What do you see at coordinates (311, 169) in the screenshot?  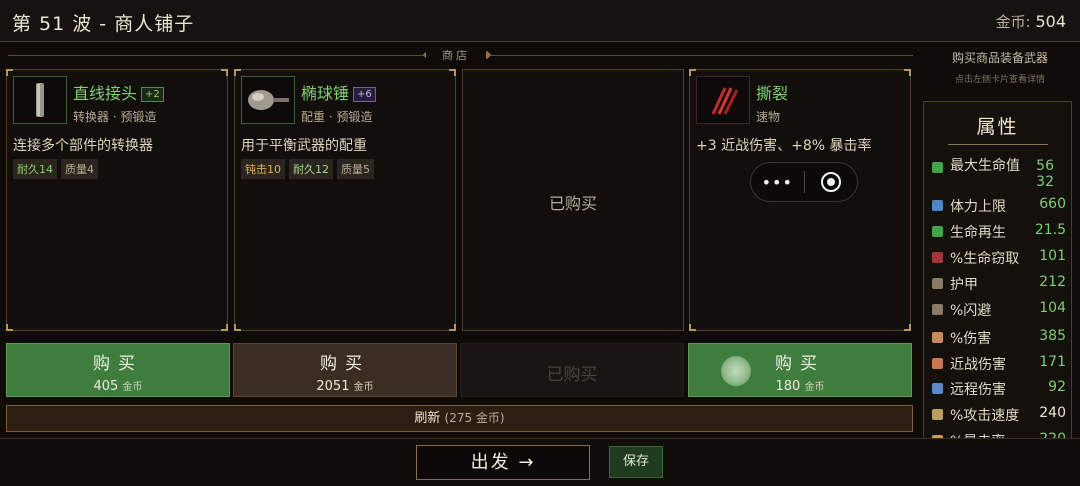 I see `tag-durability: 耐久12` at bounding box center [311, 169].